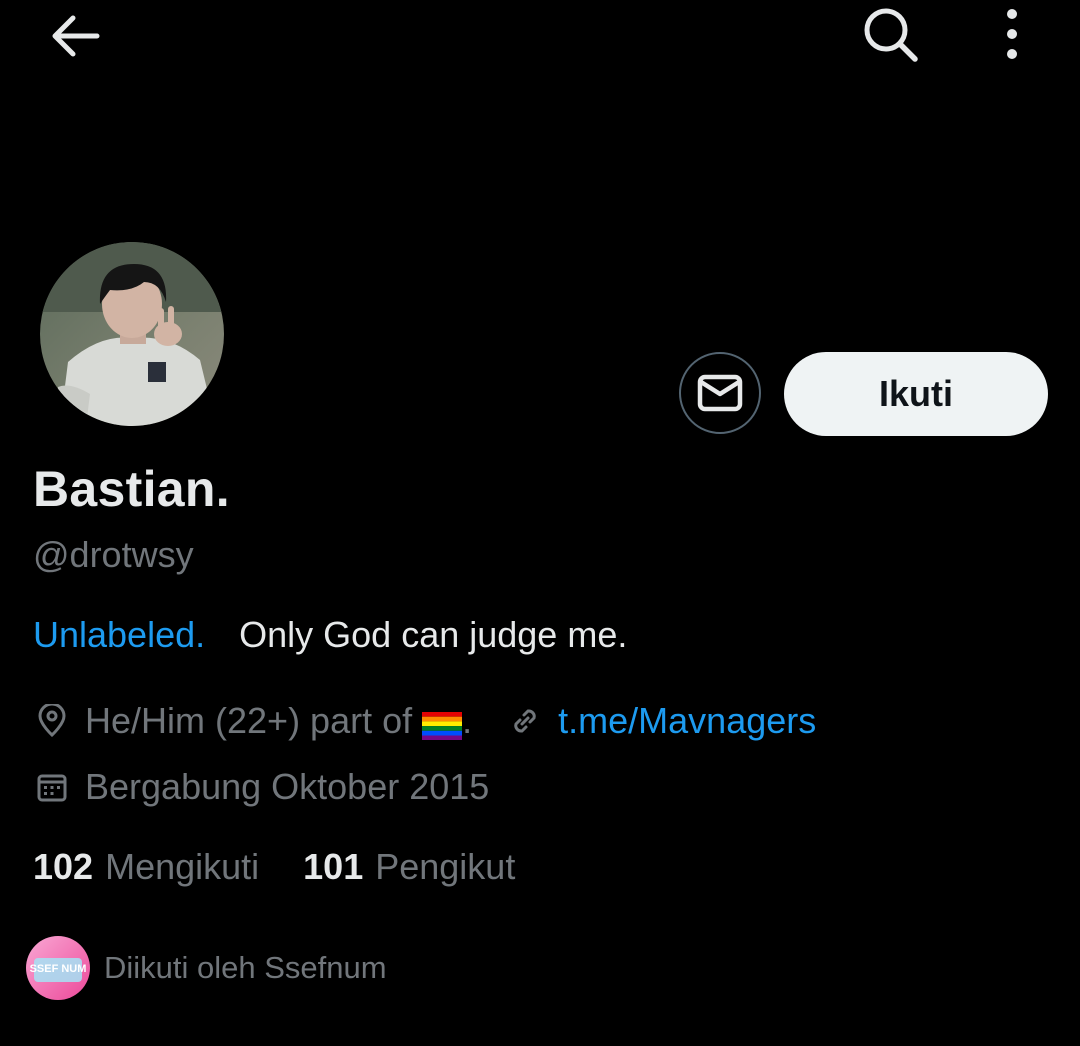  What do you see at coordinates (287, 786) in the screenshot?
I see `joined-date: Bergabung Oktober 2015` at bounding box center [287, 786].